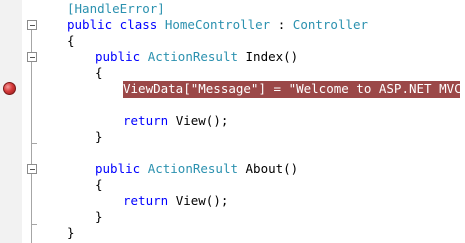  Describe the element at coordinates (9, 88) in the screenshot. I see `breakpoint-icon` at that location.